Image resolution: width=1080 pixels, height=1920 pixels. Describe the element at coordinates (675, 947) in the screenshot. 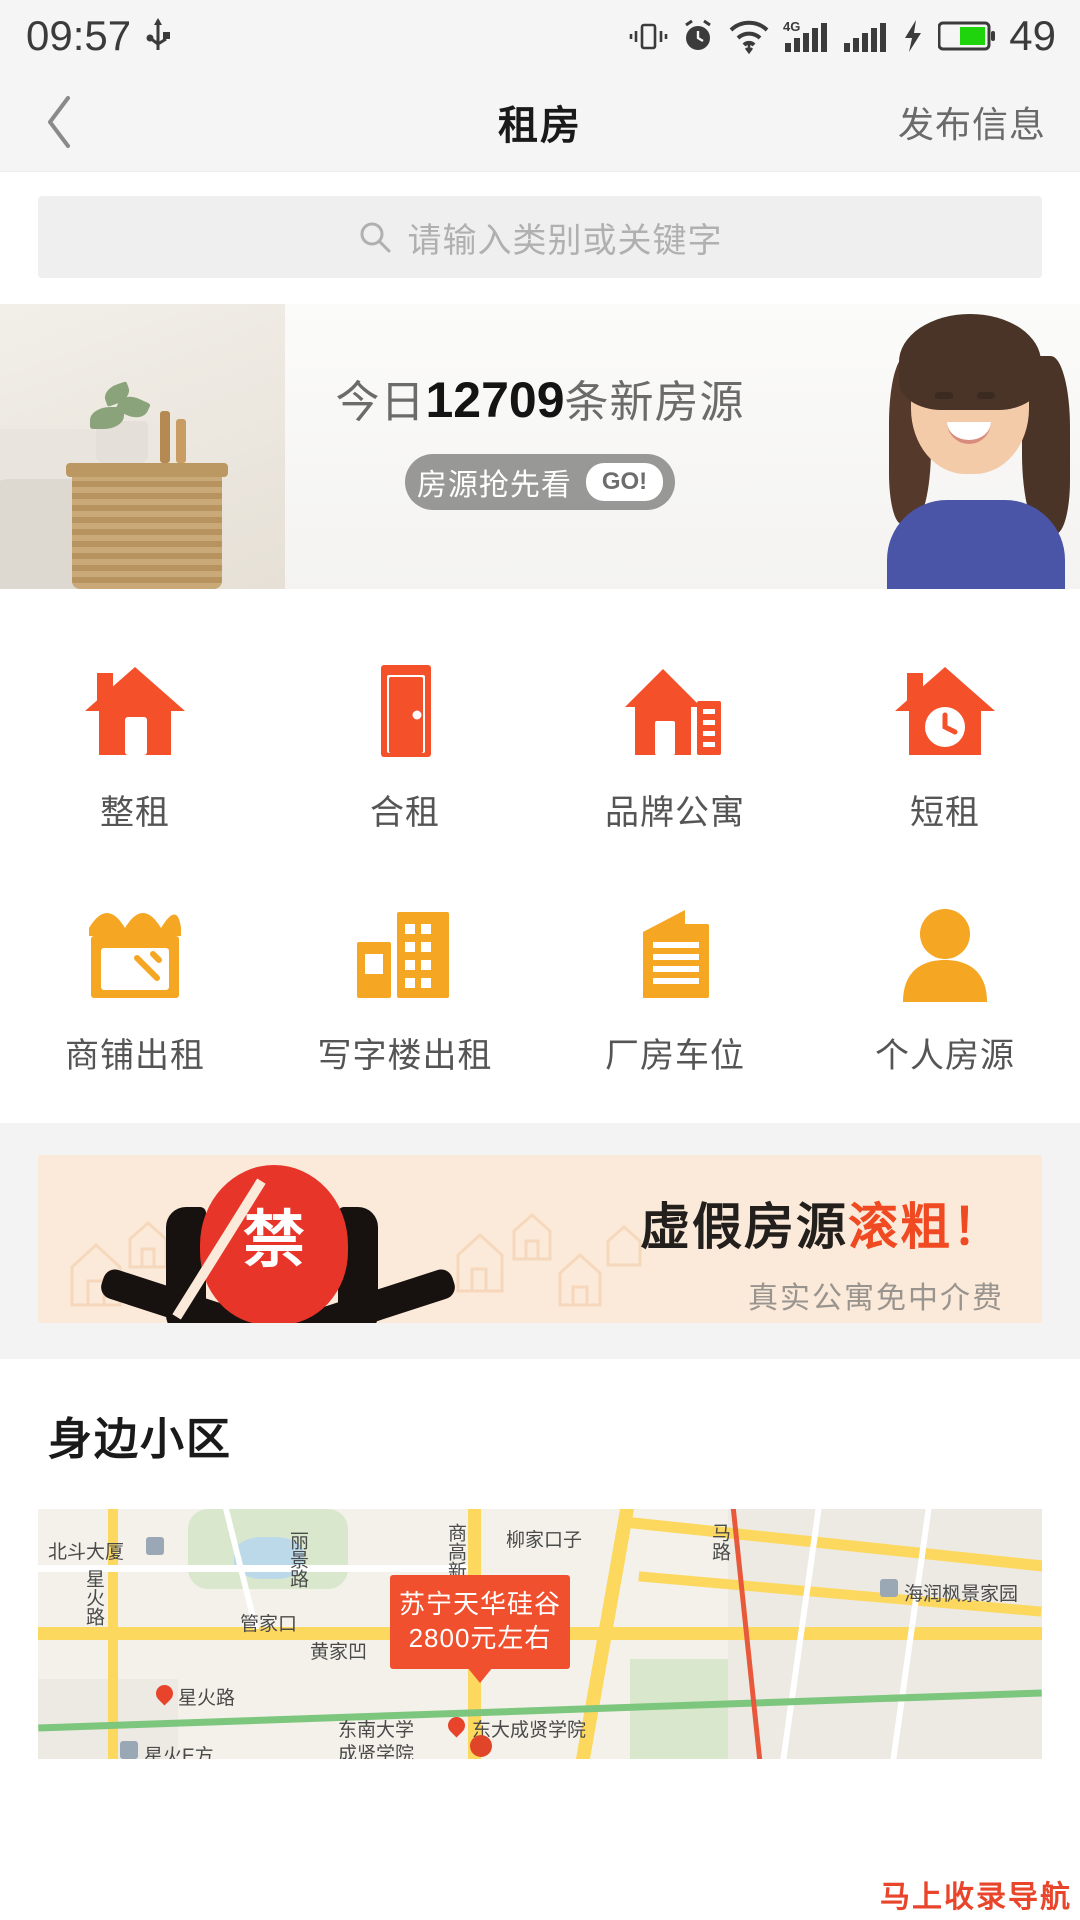

I see `factory-icon` at that location.